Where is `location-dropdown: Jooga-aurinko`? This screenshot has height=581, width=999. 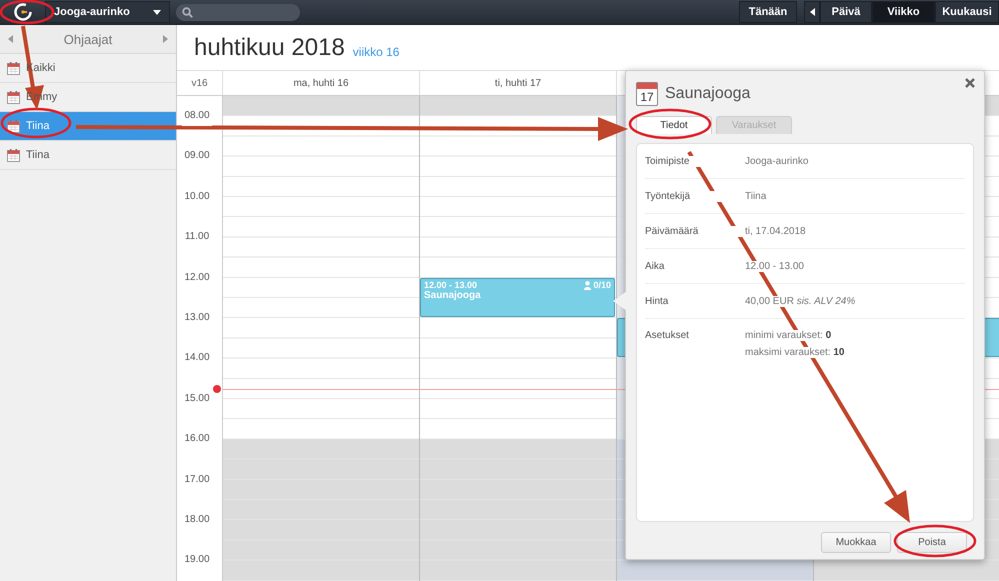 location-dropdown: Jooga-aurinko is located at coordinates (107, 12).